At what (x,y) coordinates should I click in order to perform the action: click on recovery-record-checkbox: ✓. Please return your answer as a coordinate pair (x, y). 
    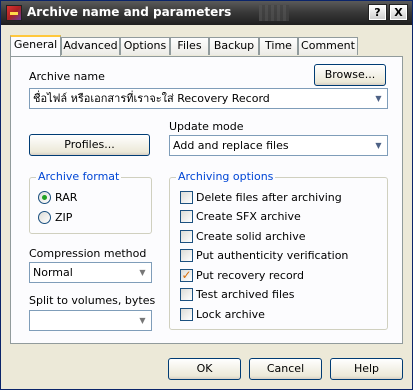
    Looking at the image, I should click on (186, 275).